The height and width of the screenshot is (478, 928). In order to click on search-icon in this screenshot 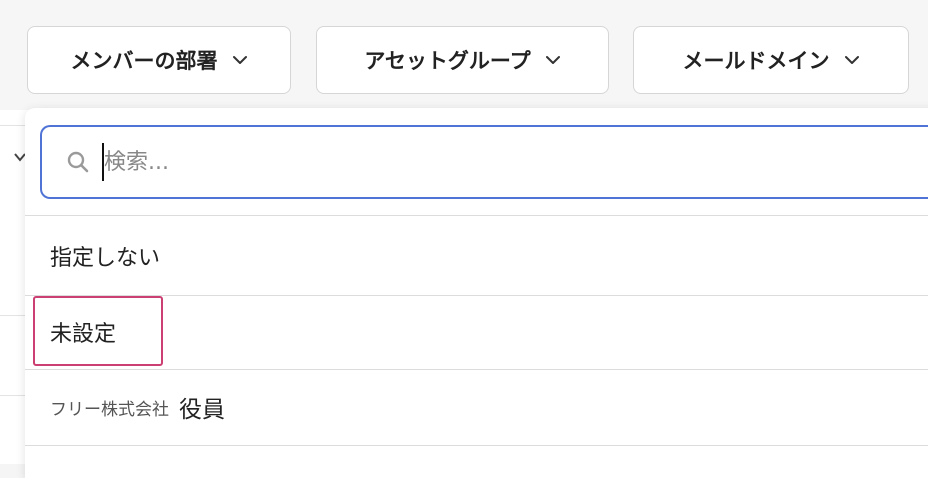, I will do `click(78, 162)`.